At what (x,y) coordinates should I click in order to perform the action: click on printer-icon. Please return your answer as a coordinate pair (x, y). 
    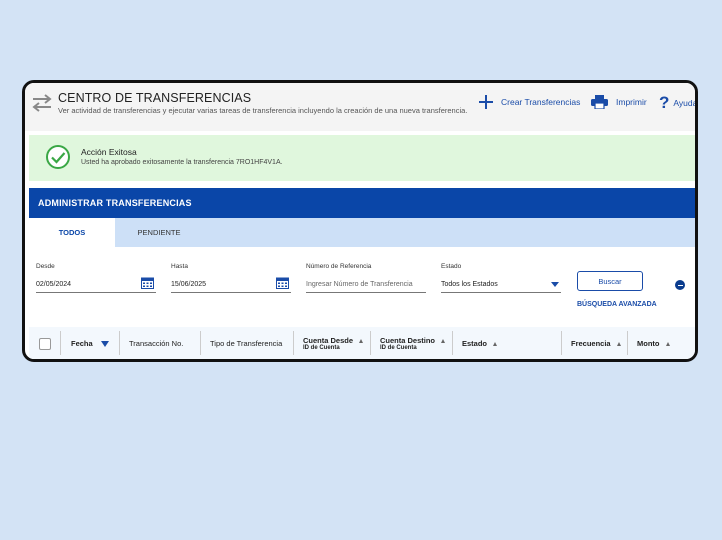
    Looking at the image, I should click on (599, 102).